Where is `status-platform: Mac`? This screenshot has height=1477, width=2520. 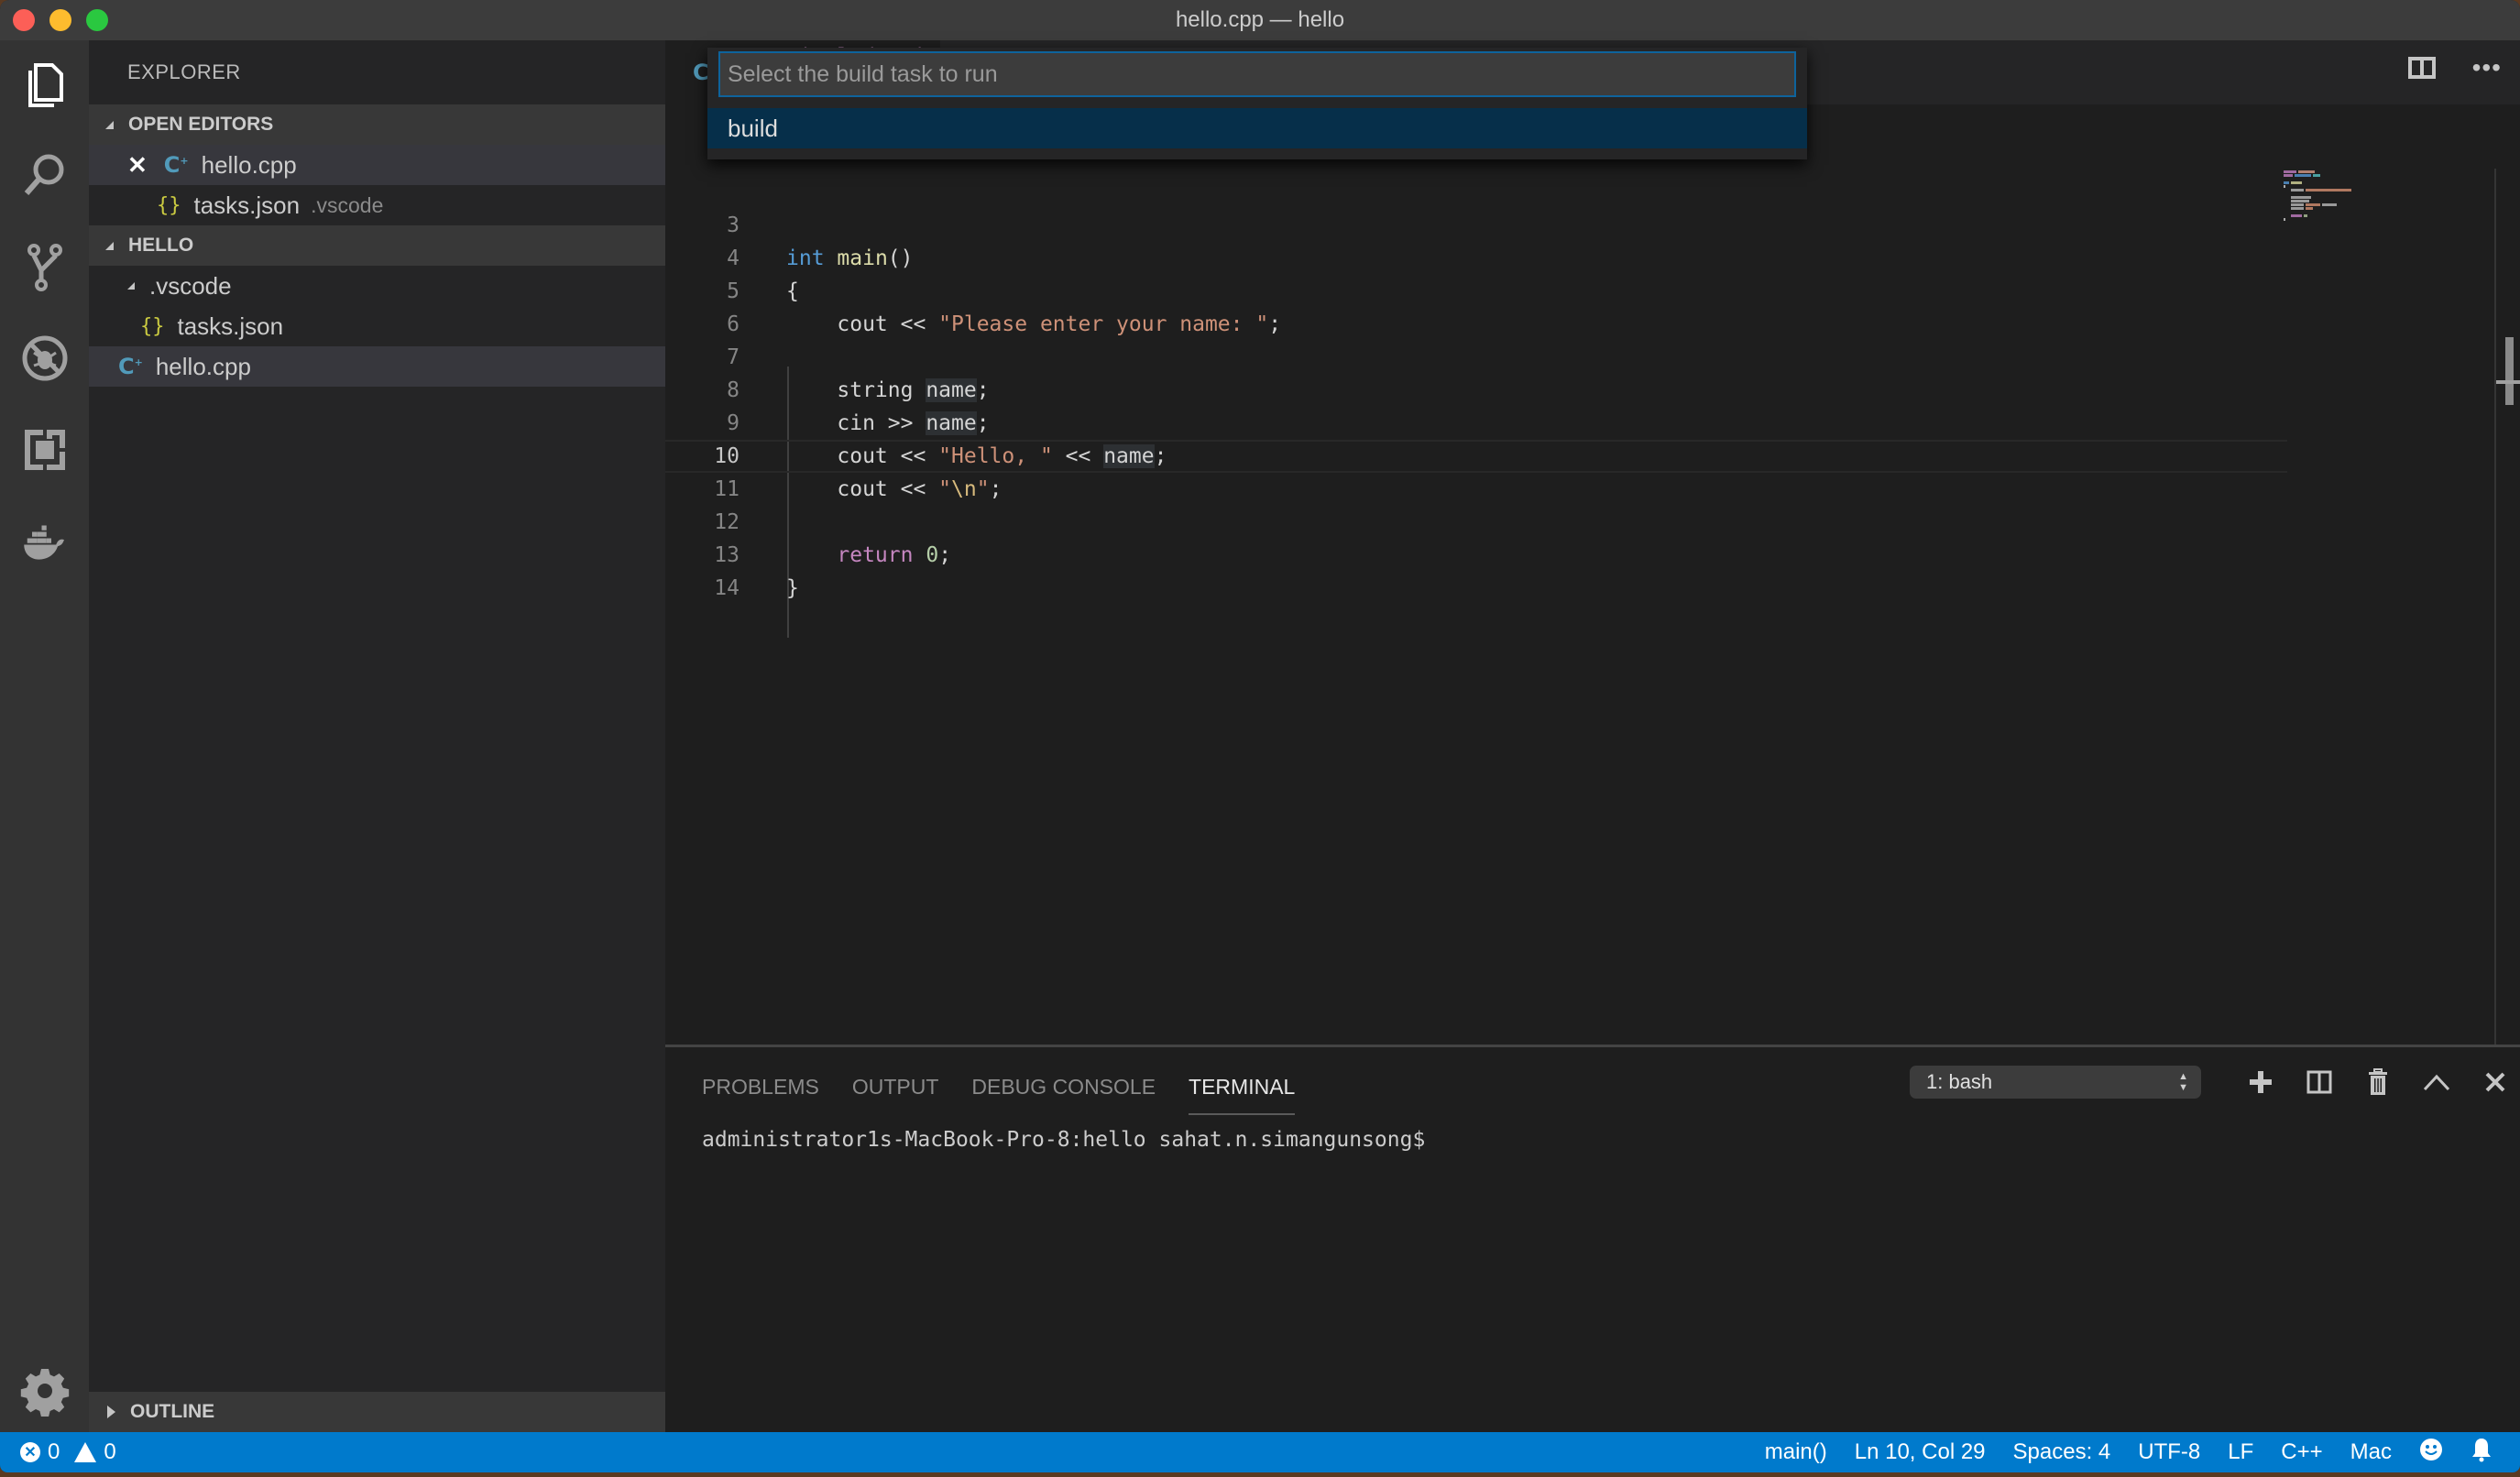 status-platform: Mac is located at coordinates (2371, 1452).